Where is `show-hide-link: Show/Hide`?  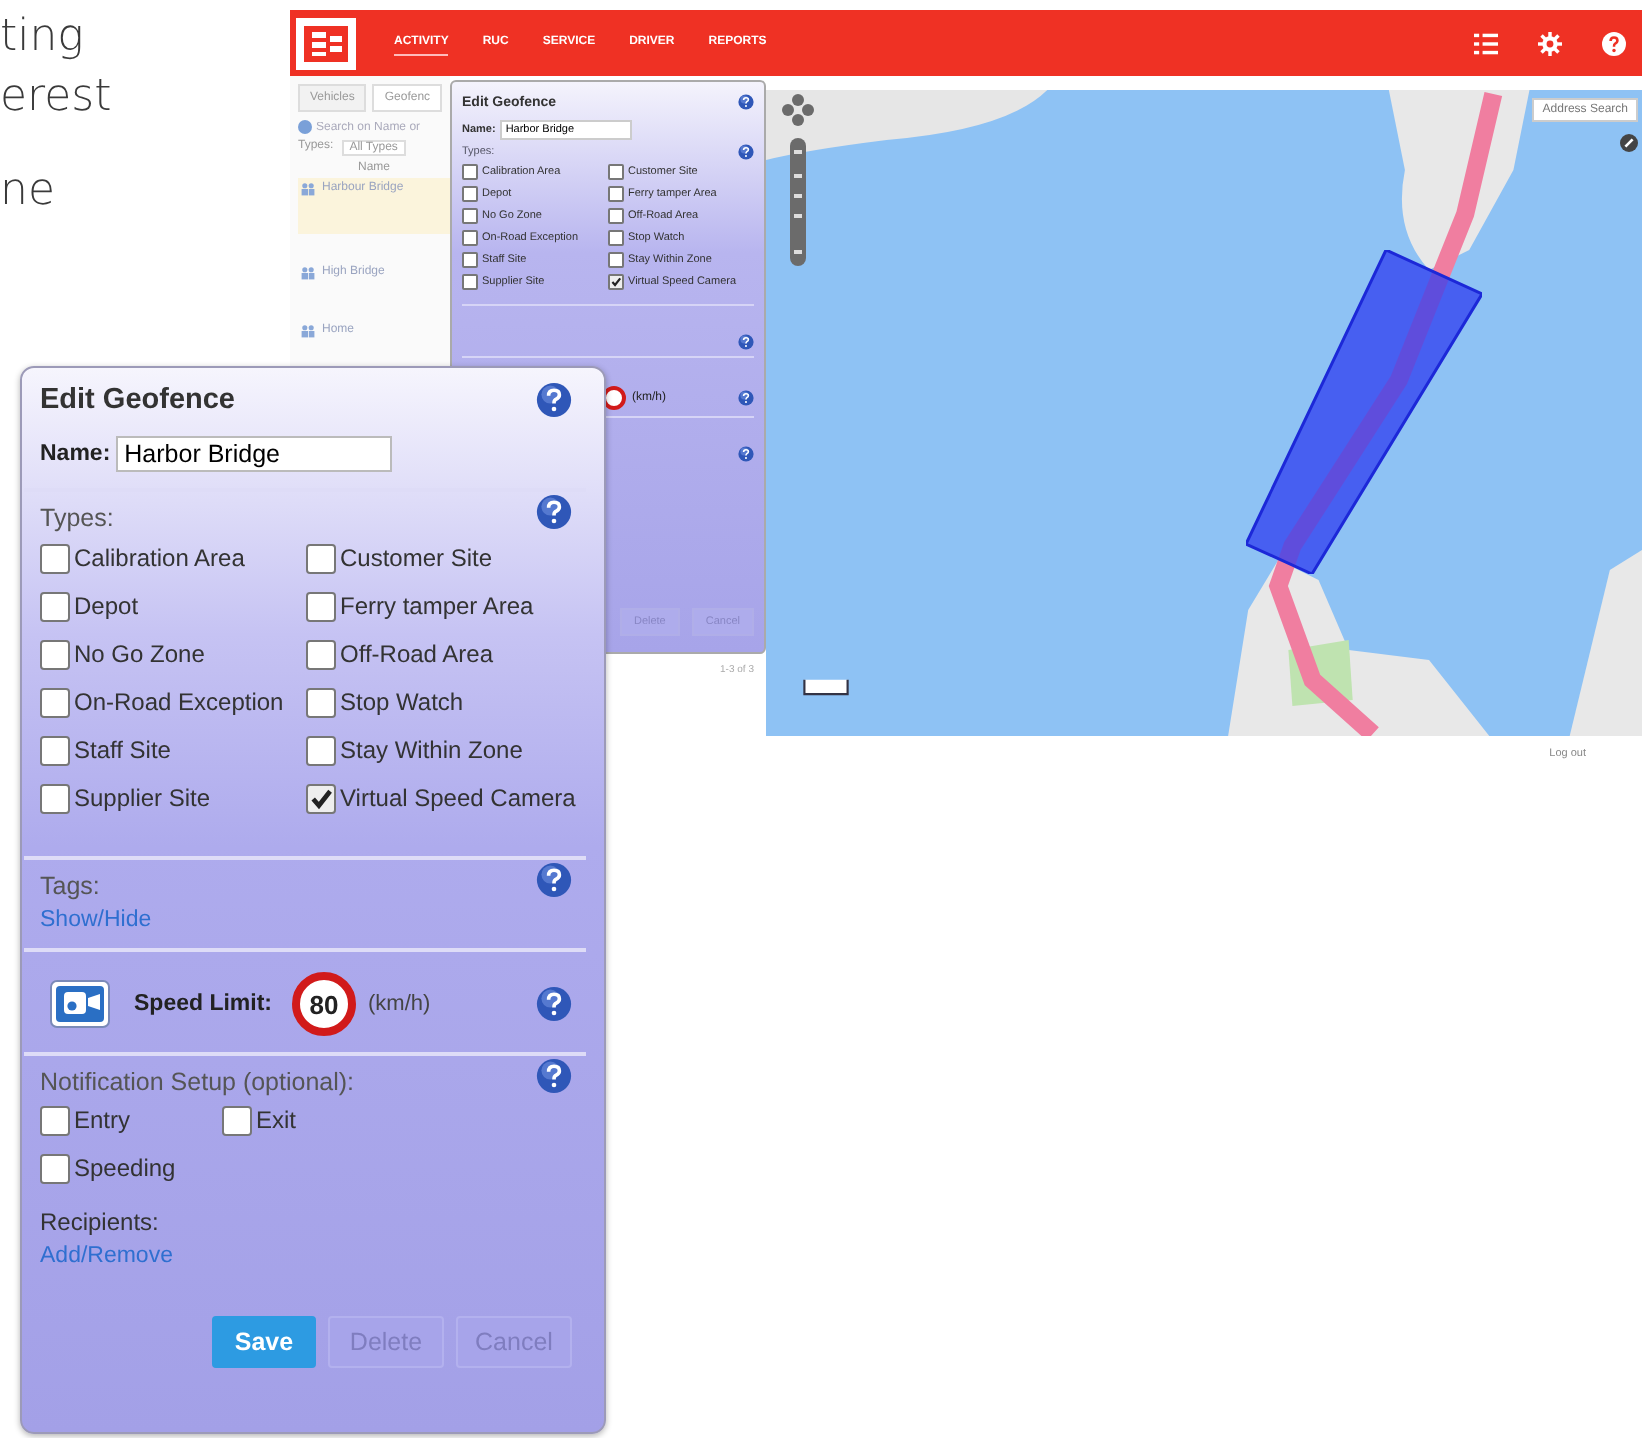
show-hide-link: Show/Hide is located at coordinates (96, 920).